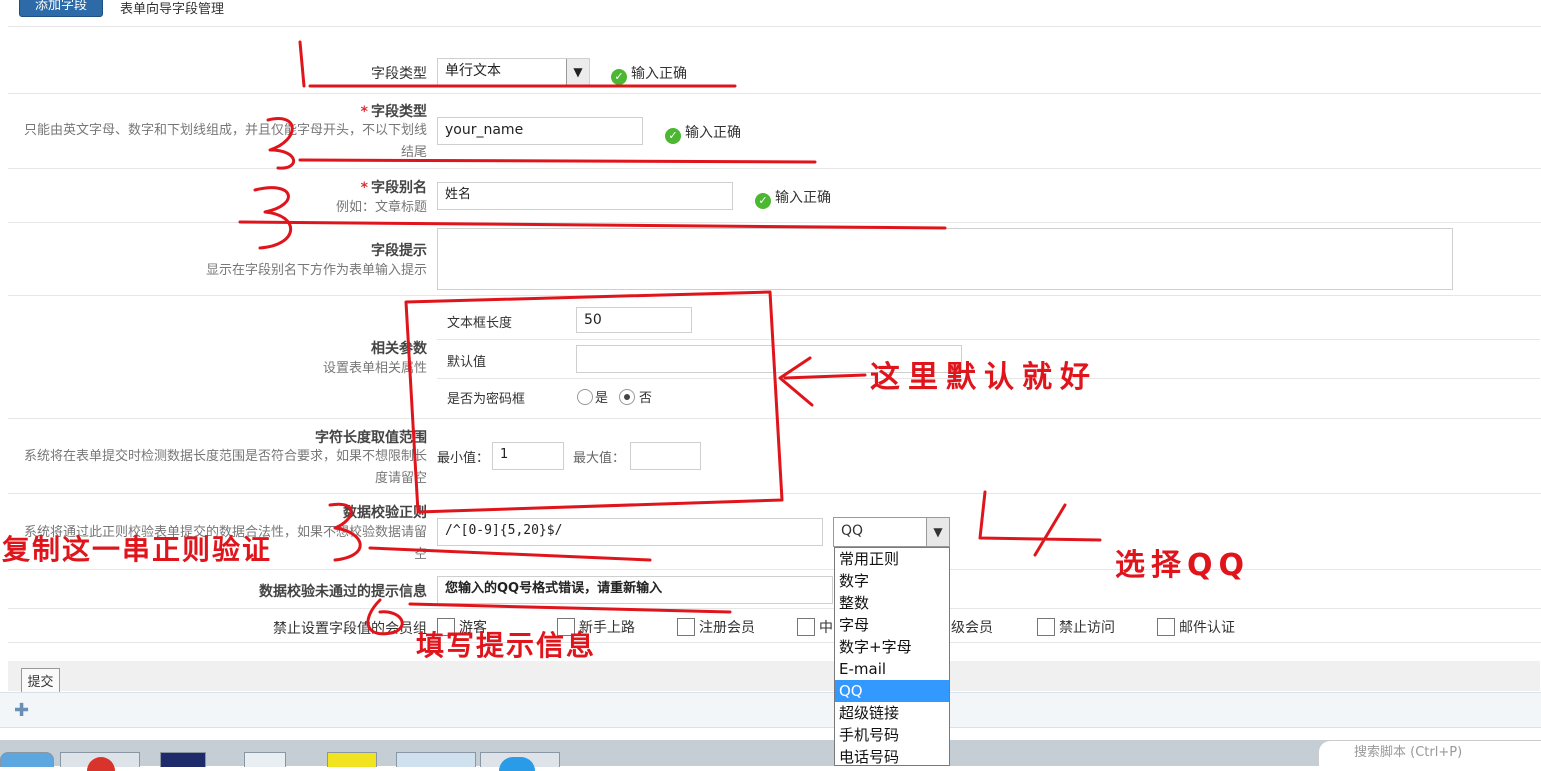 The image size is (1541, 771). Describe the element at coordinates (822, 381) in the screenshot. I see `annotation-arrow` at that location.